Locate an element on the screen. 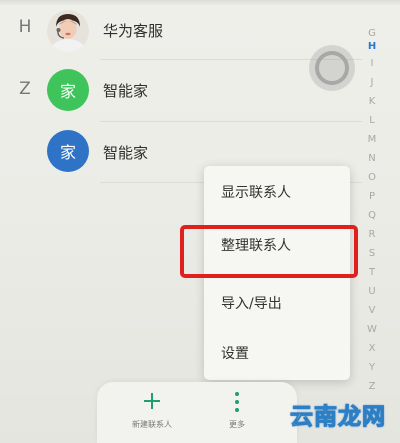  index-letter: O is located at coordinates (372, 177).